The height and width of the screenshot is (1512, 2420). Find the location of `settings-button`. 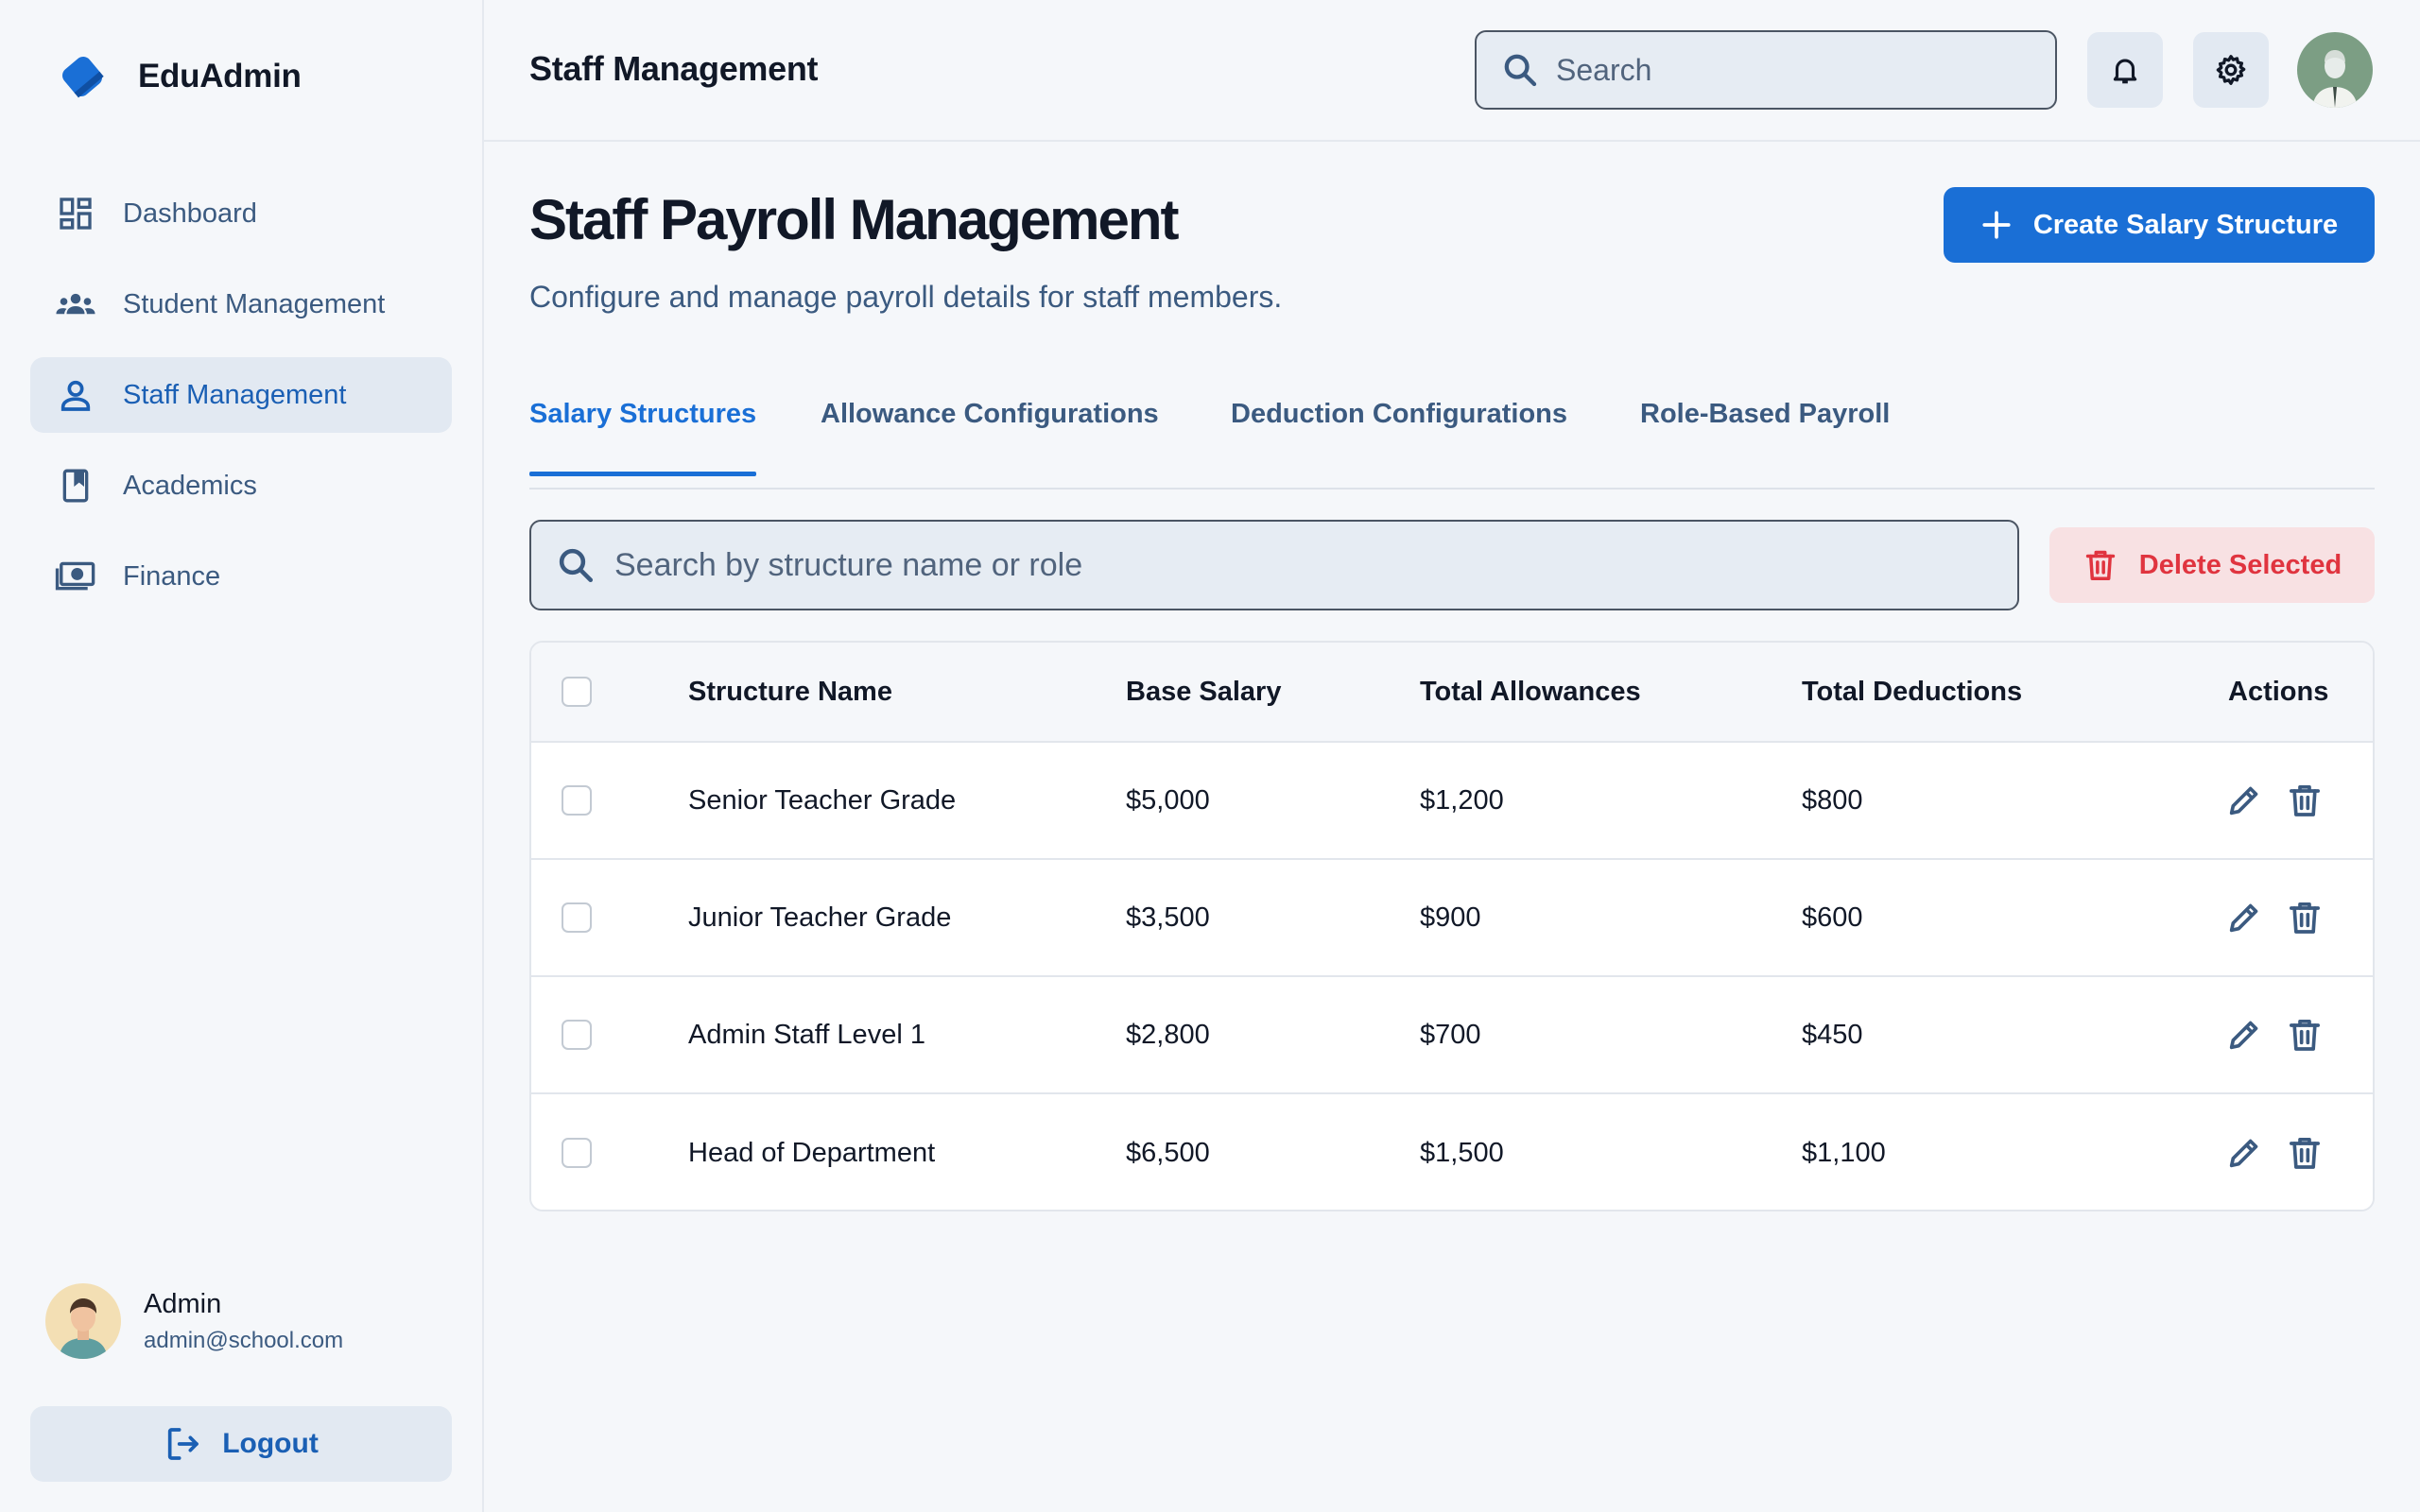

settings-button is located at coordinates (2231, 70).